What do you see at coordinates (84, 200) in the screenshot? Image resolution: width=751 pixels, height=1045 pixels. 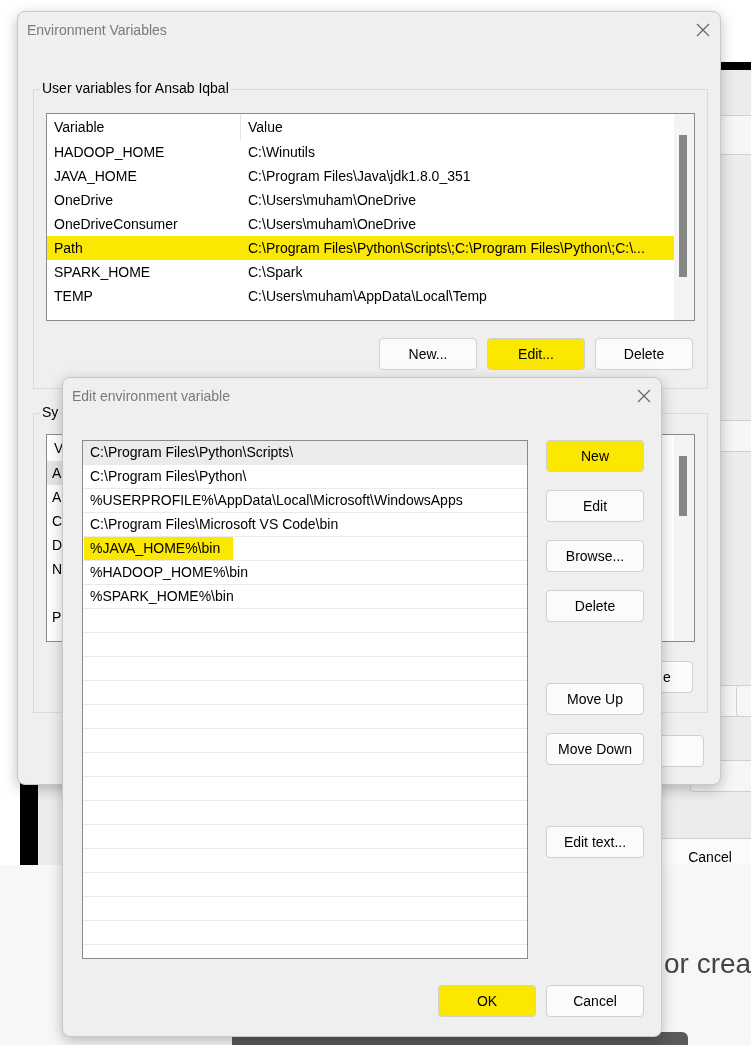 I see `table-cell-text: OneDrive` at bounding box center [84, 200].